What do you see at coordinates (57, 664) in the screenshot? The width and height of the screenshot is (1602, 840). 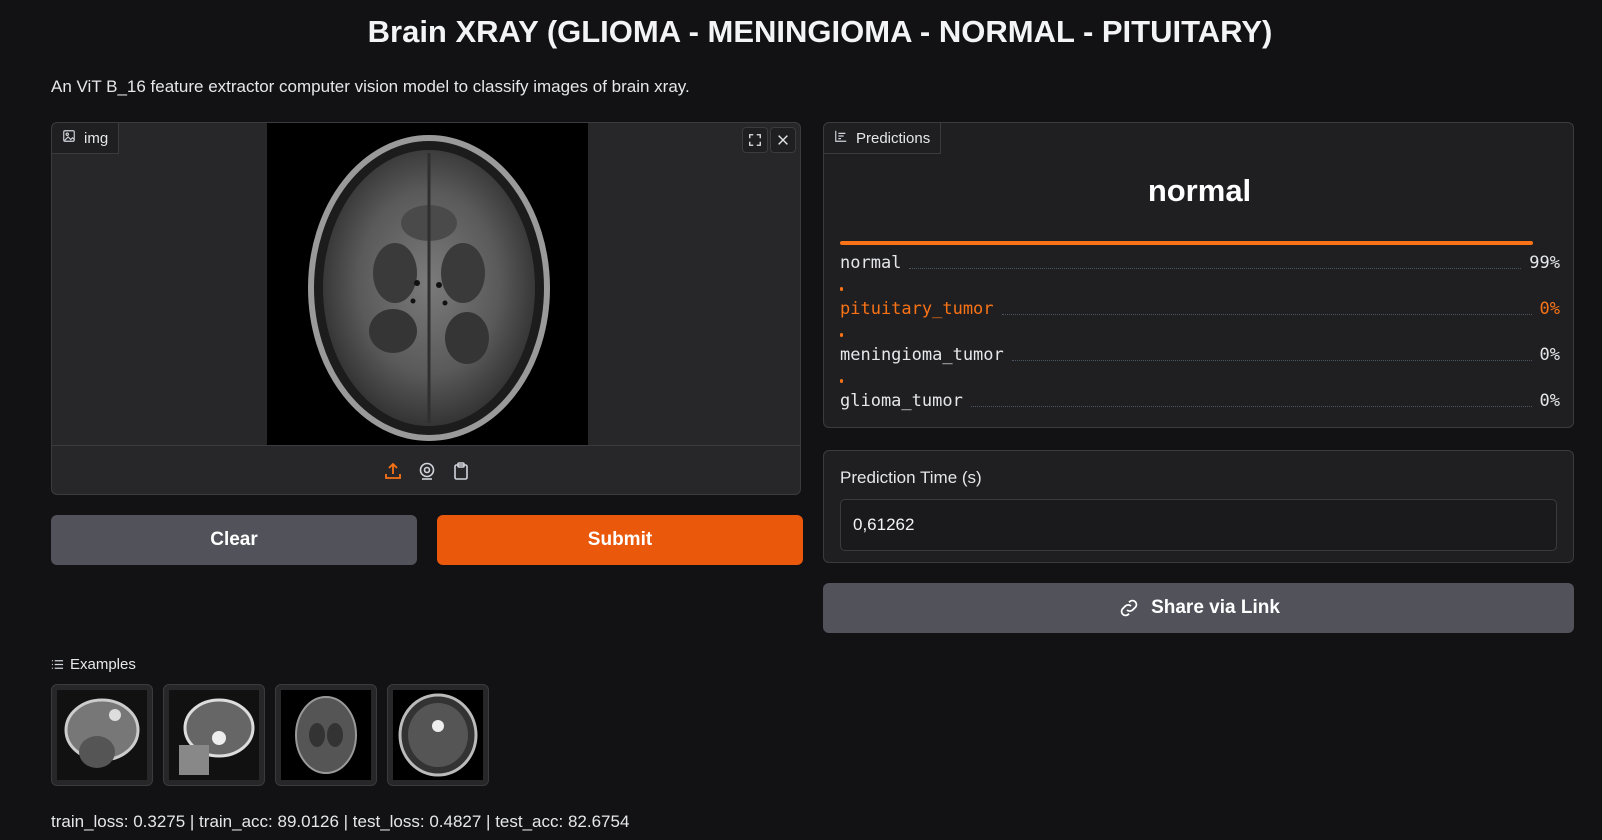 I see `list-icon` at bounding box center [57, 664].